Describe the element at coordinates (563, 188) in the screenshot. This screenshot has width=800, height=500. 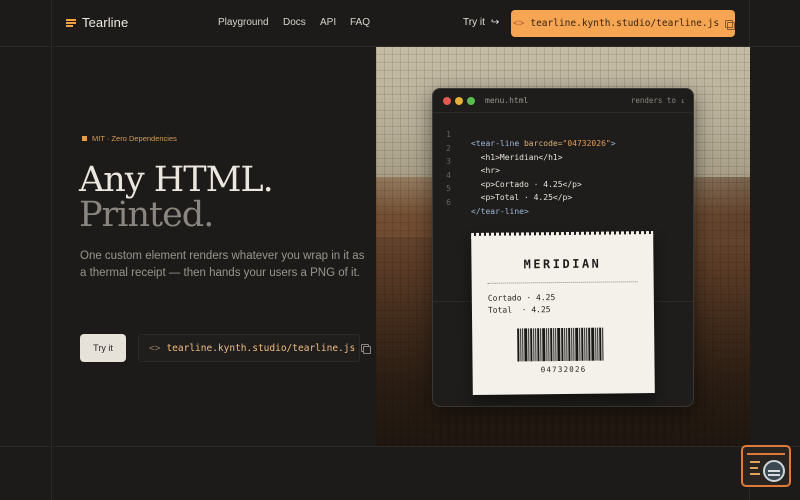
I see `code-line: 5 <p>Total · 4.25</p>` at that location.